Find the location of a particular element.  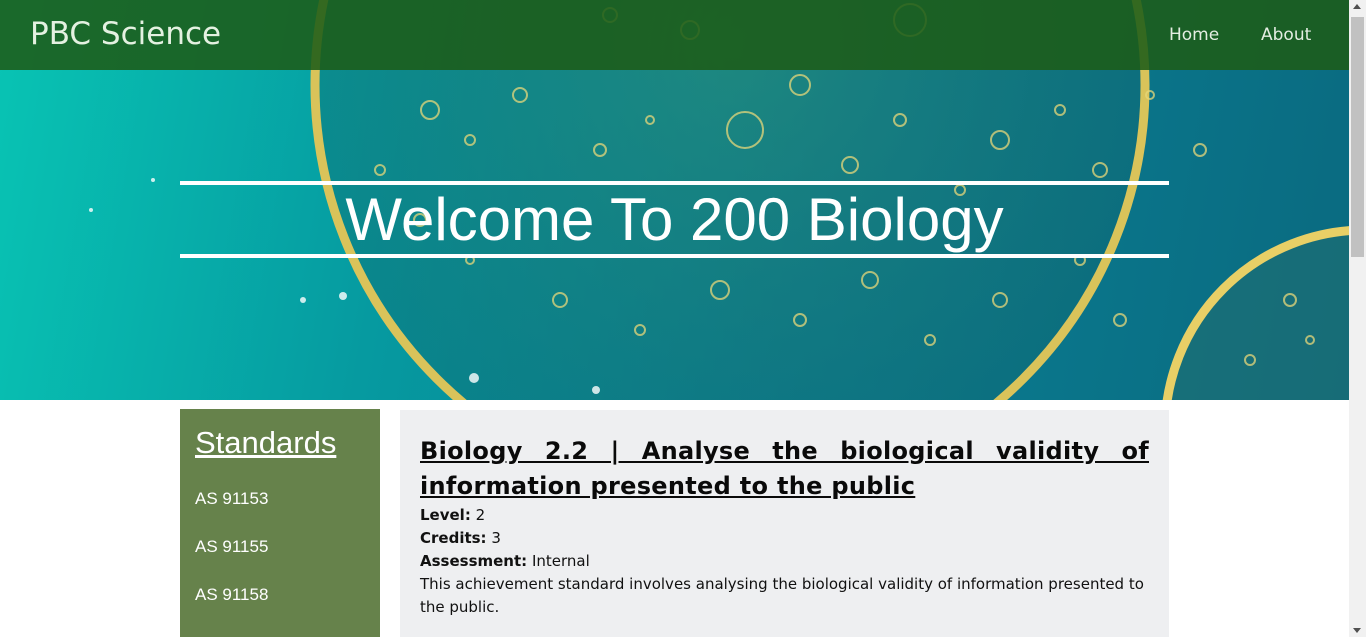

assessment-value: Internal is located at coordinates (560, 561).